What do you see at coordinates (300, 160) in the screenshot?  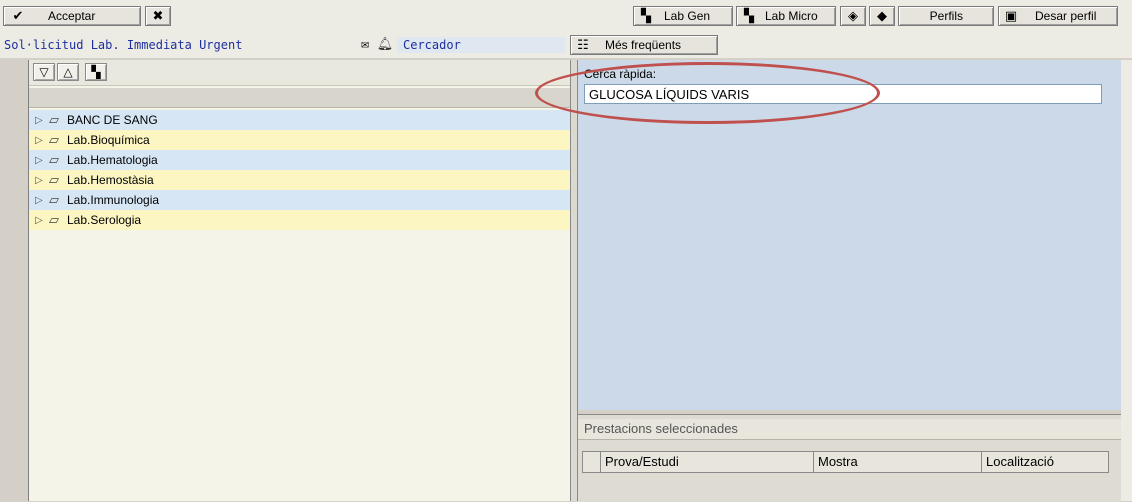 I see `tree-item: ▷ ▱ Lab.Hematologia` at bounding box center [300, 160].